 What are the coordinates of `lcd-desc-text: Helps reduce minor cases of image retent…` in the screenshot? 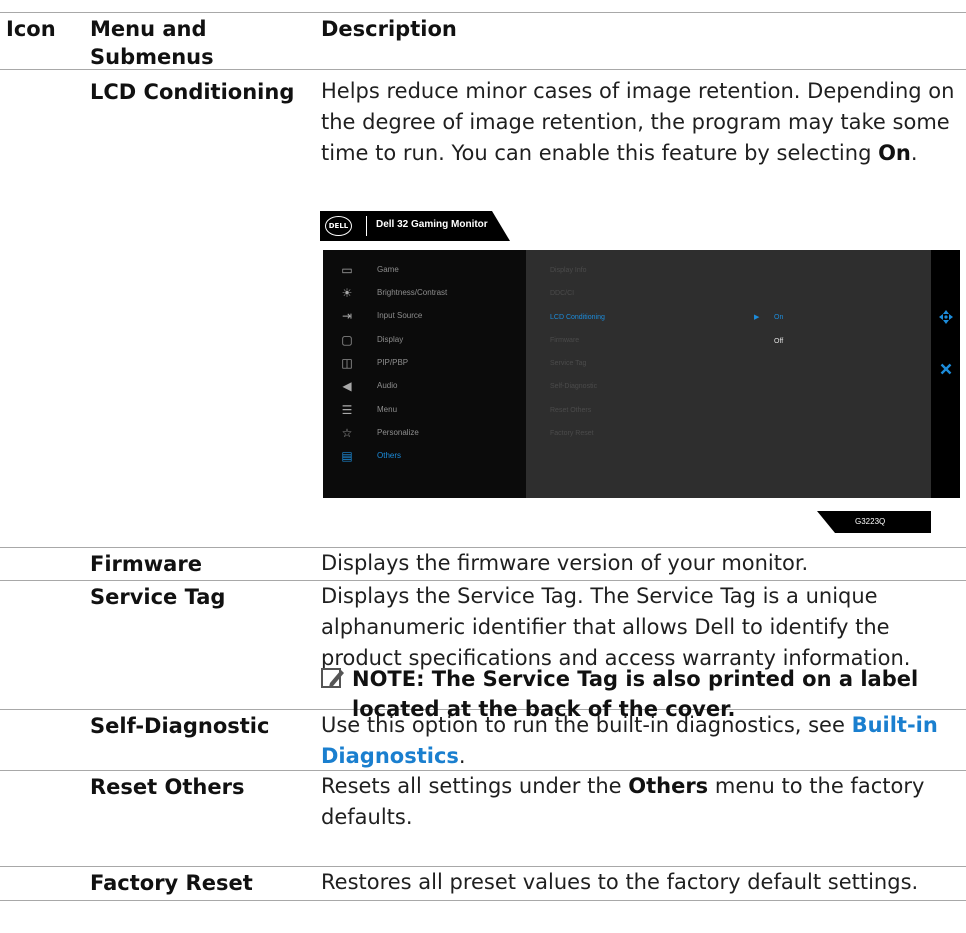 It's located at (638, 122).